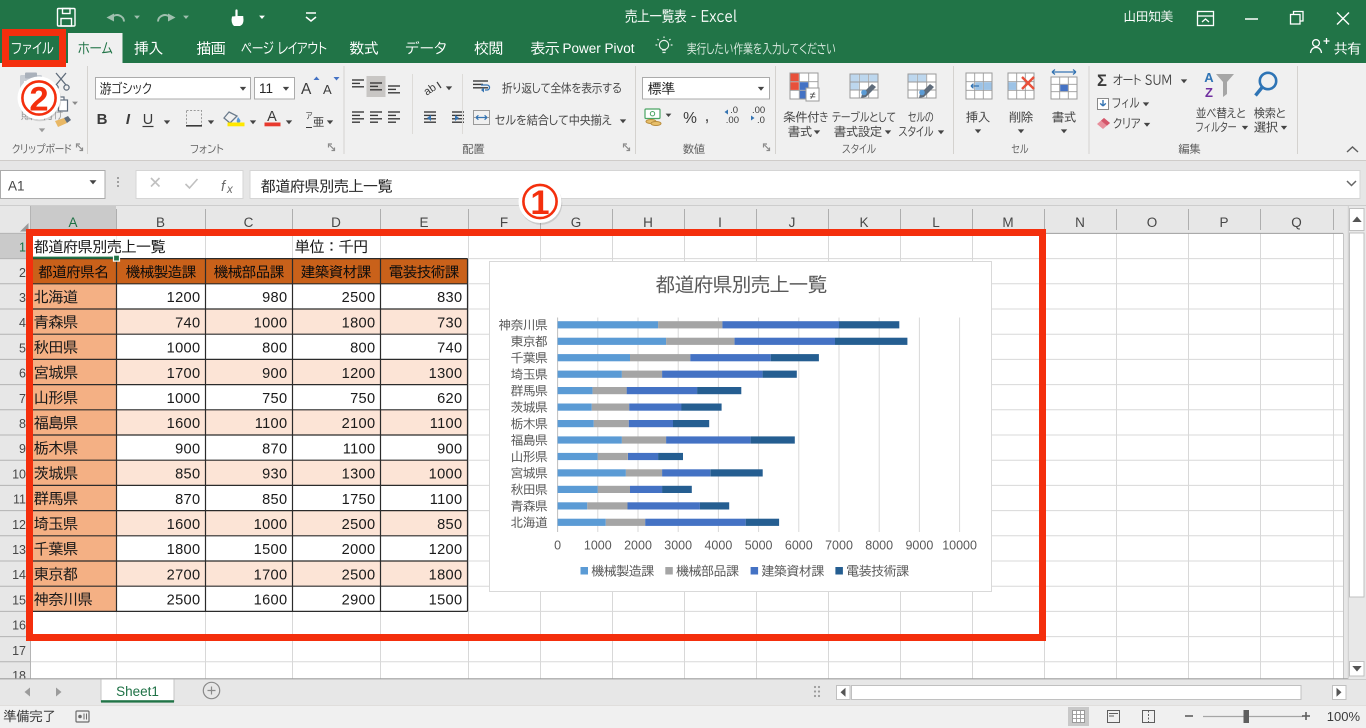  Describe the element at coordinates (919, 546) in the screenshot. I see `svg-text: 9000` at that location.